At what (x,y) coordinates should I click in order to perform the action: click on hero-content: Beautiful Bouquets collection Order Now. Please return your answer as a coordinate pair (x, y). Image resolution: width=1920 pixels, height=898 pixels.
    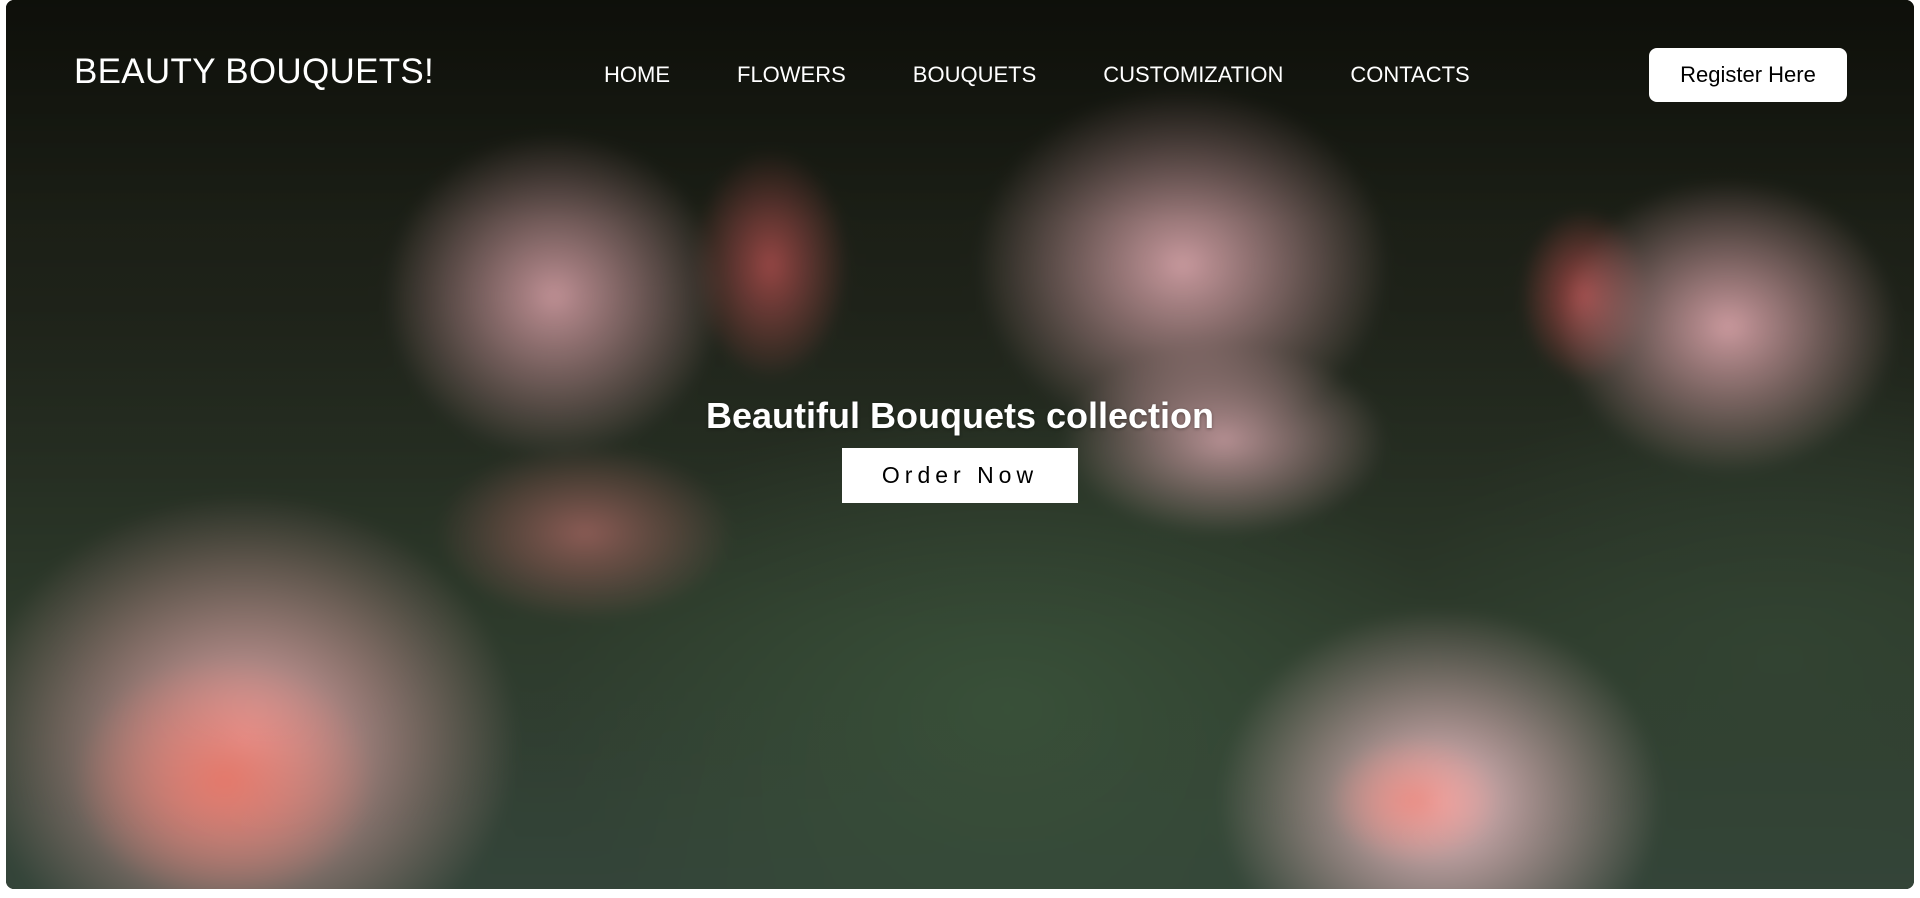
    Looking at the image, I should click on (960, 448).